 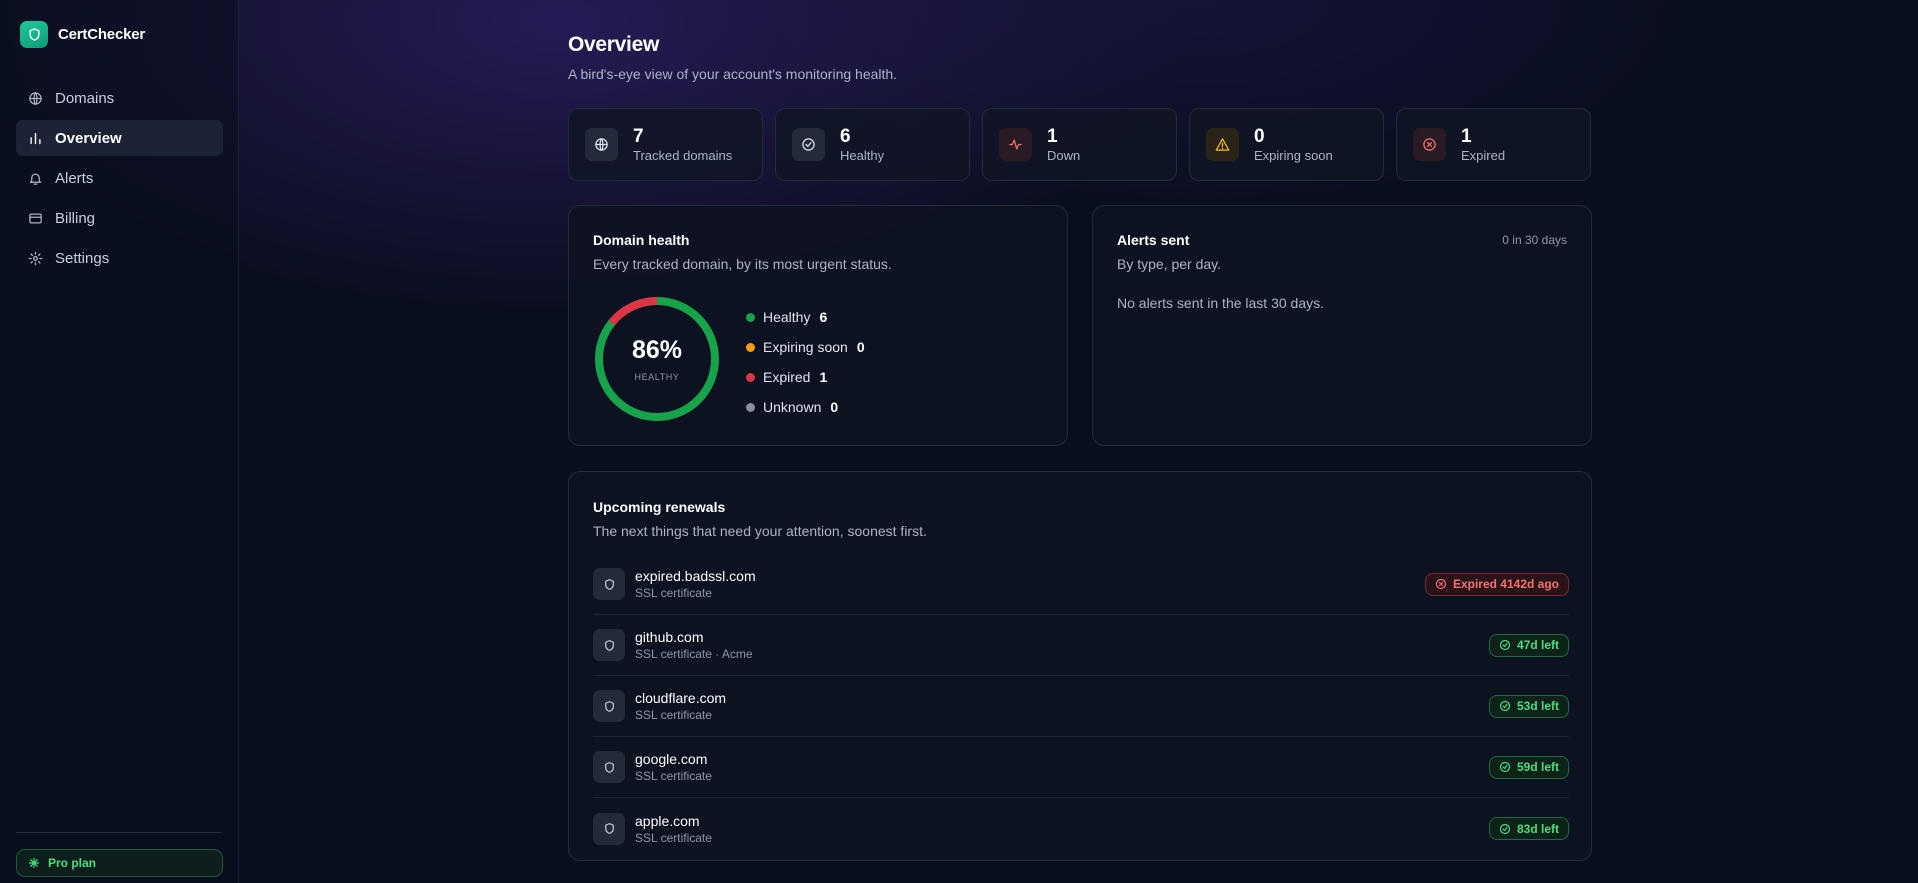 What do you see at coordinates (35, 138) in the screenshot?
I see `bar-chart-icon` at bounding box center [35, 138].